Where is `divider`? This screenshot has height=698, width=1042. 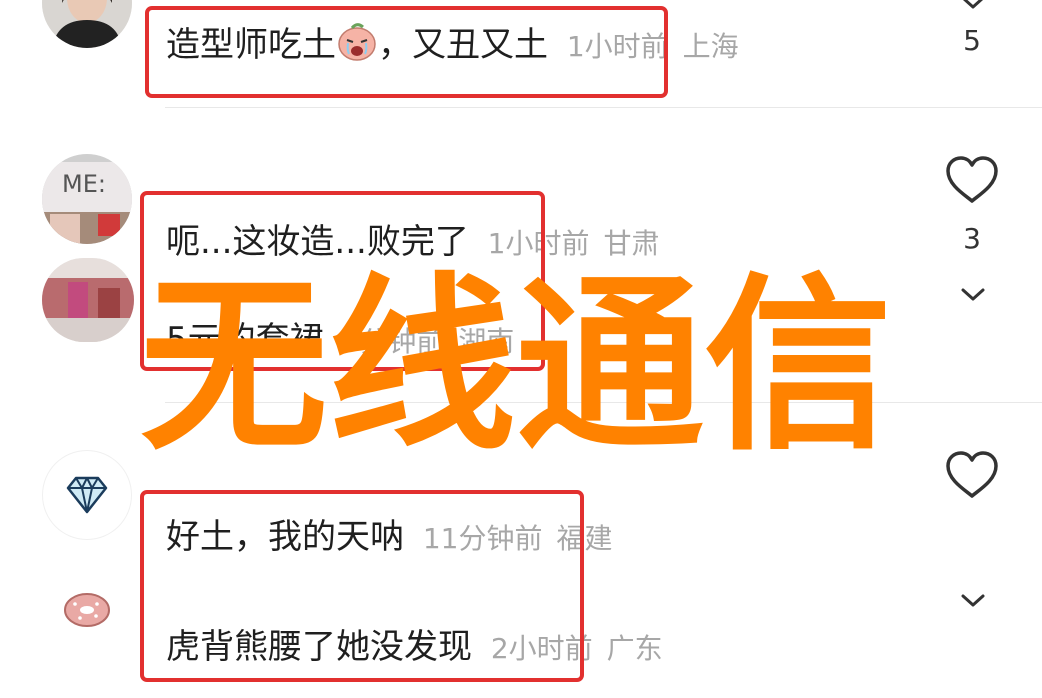 divider is located at coordinates (603, 107).